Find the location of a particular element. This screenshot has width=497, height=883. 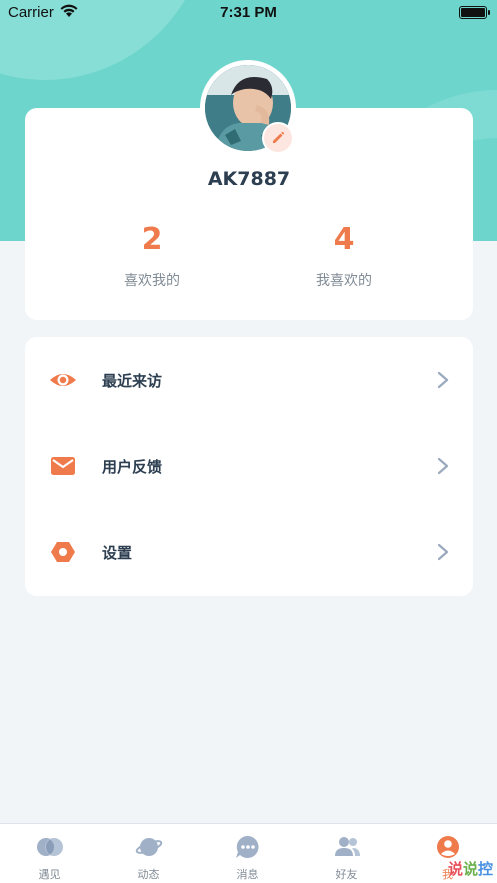

tab-encounter: 遇见 is located at coordinates (49, 853).